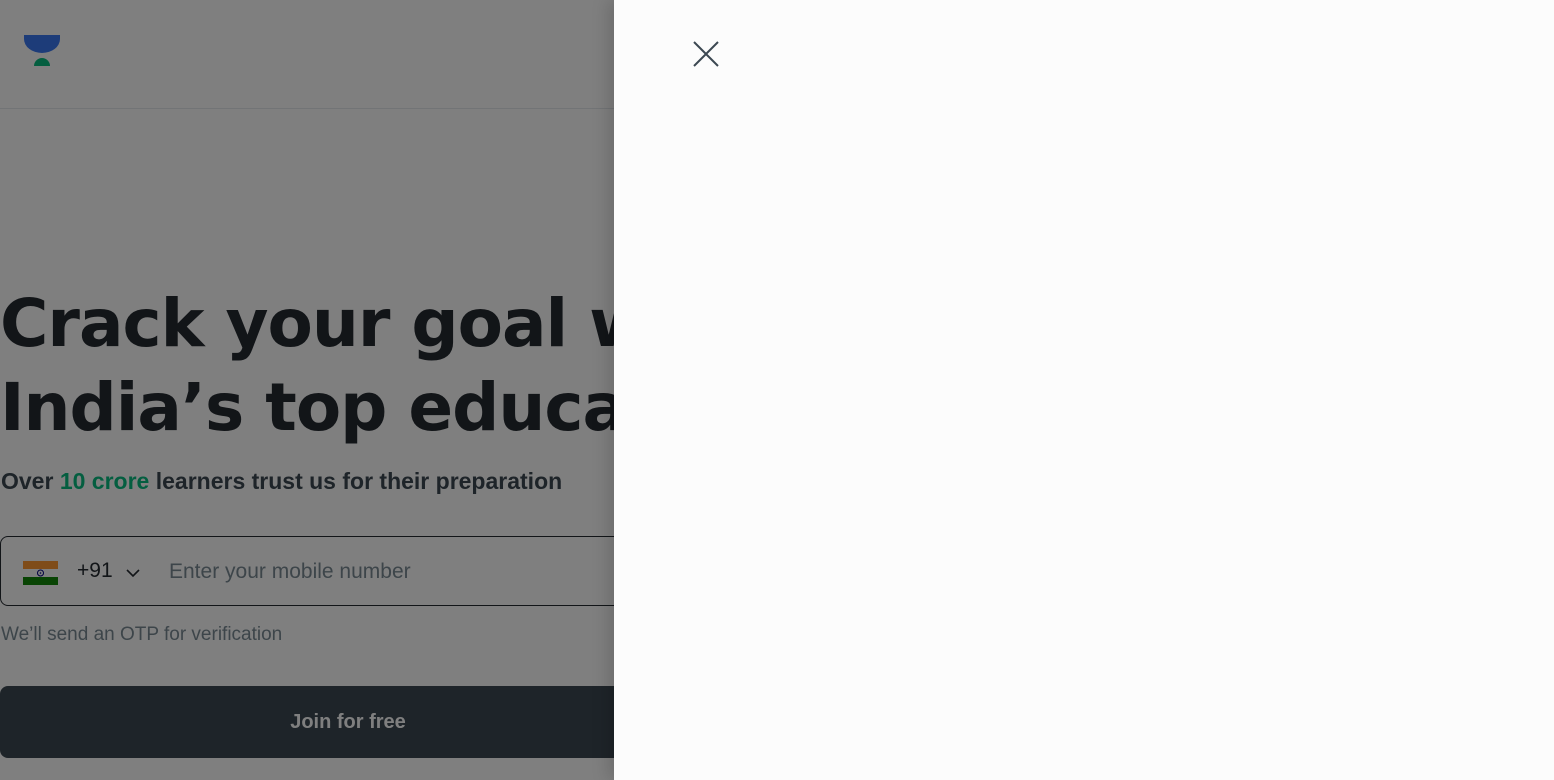 The height and width of the screenshot is (780, 1554). I want to click on close-icon, so click(706, 54).